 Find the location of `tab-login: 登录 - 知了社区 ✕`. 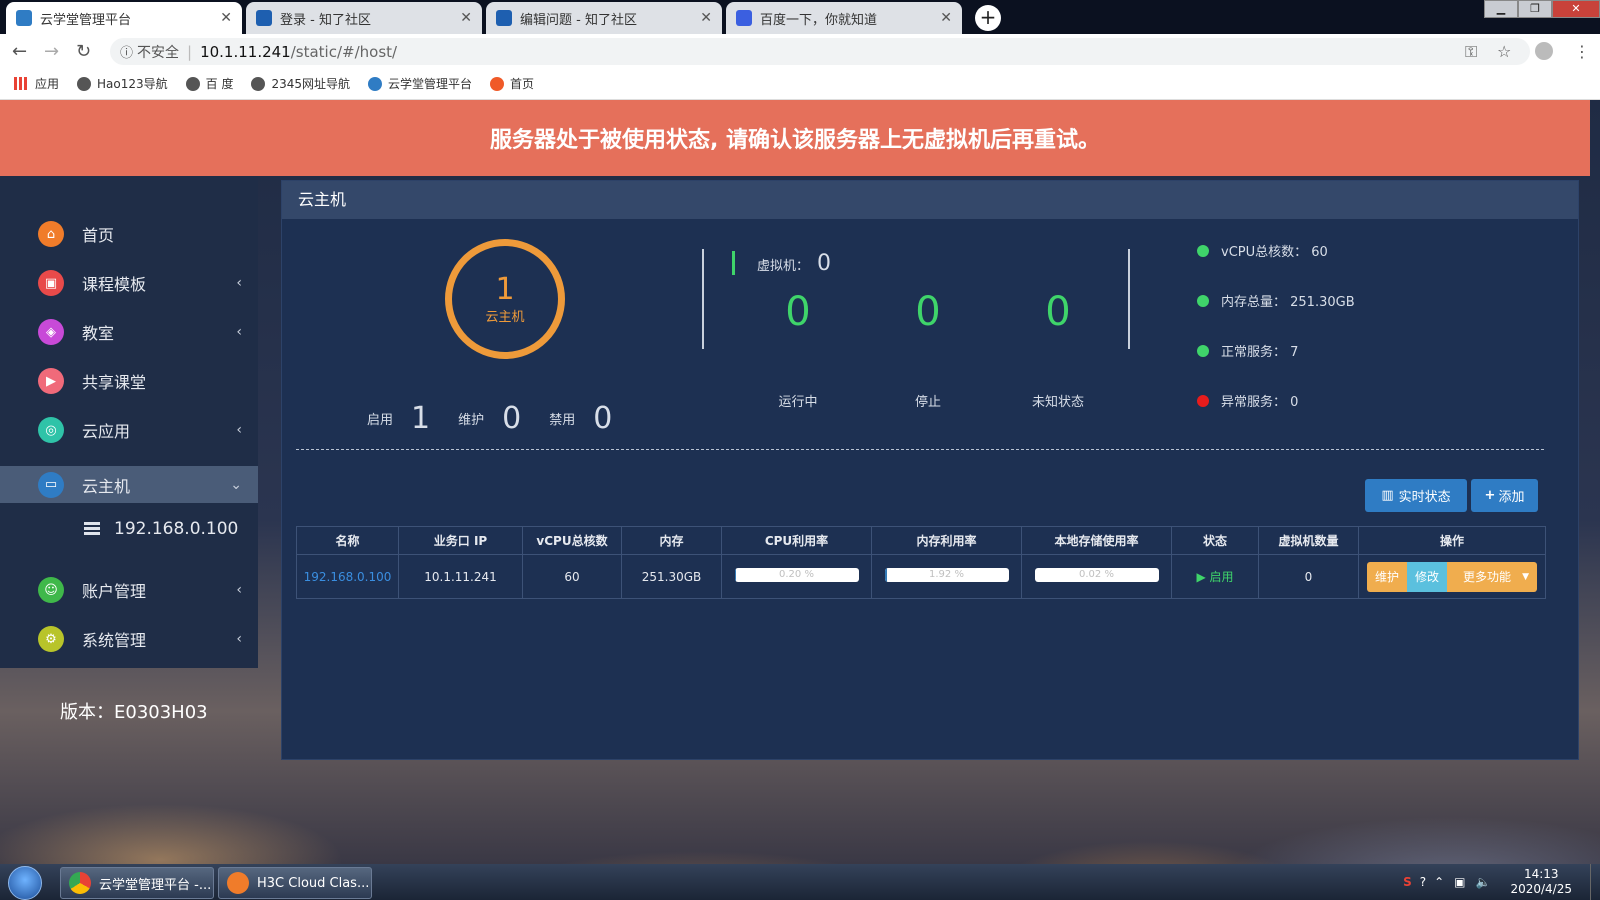

tab-login: 登录 - 知了社区 ✕ is located at coordinates (364, 18).